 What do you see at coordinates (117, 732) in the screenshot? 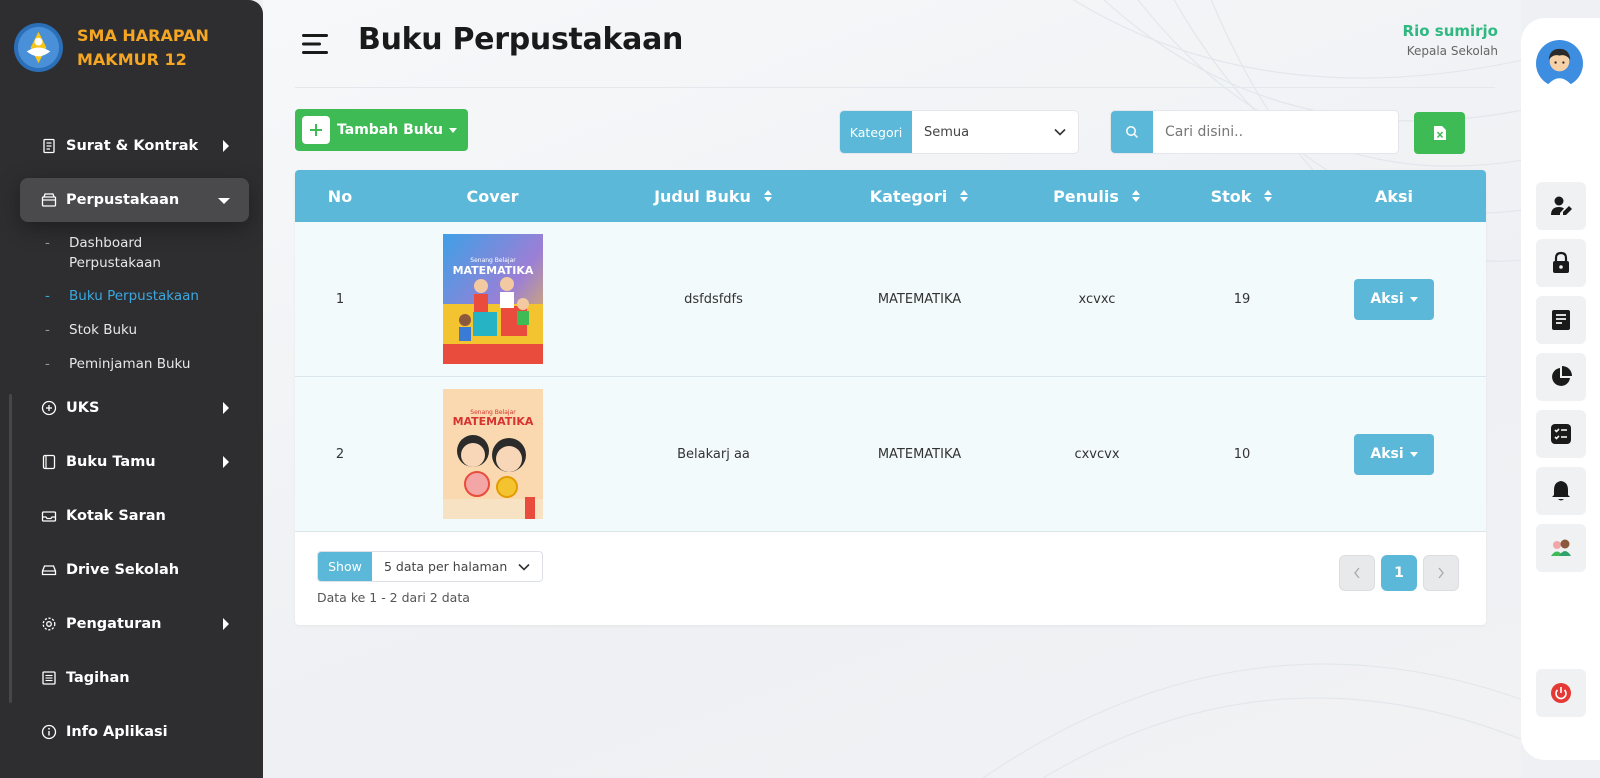
I see `sidebar-item-label: Info Aplikasi` at bounding box center [117, 732].